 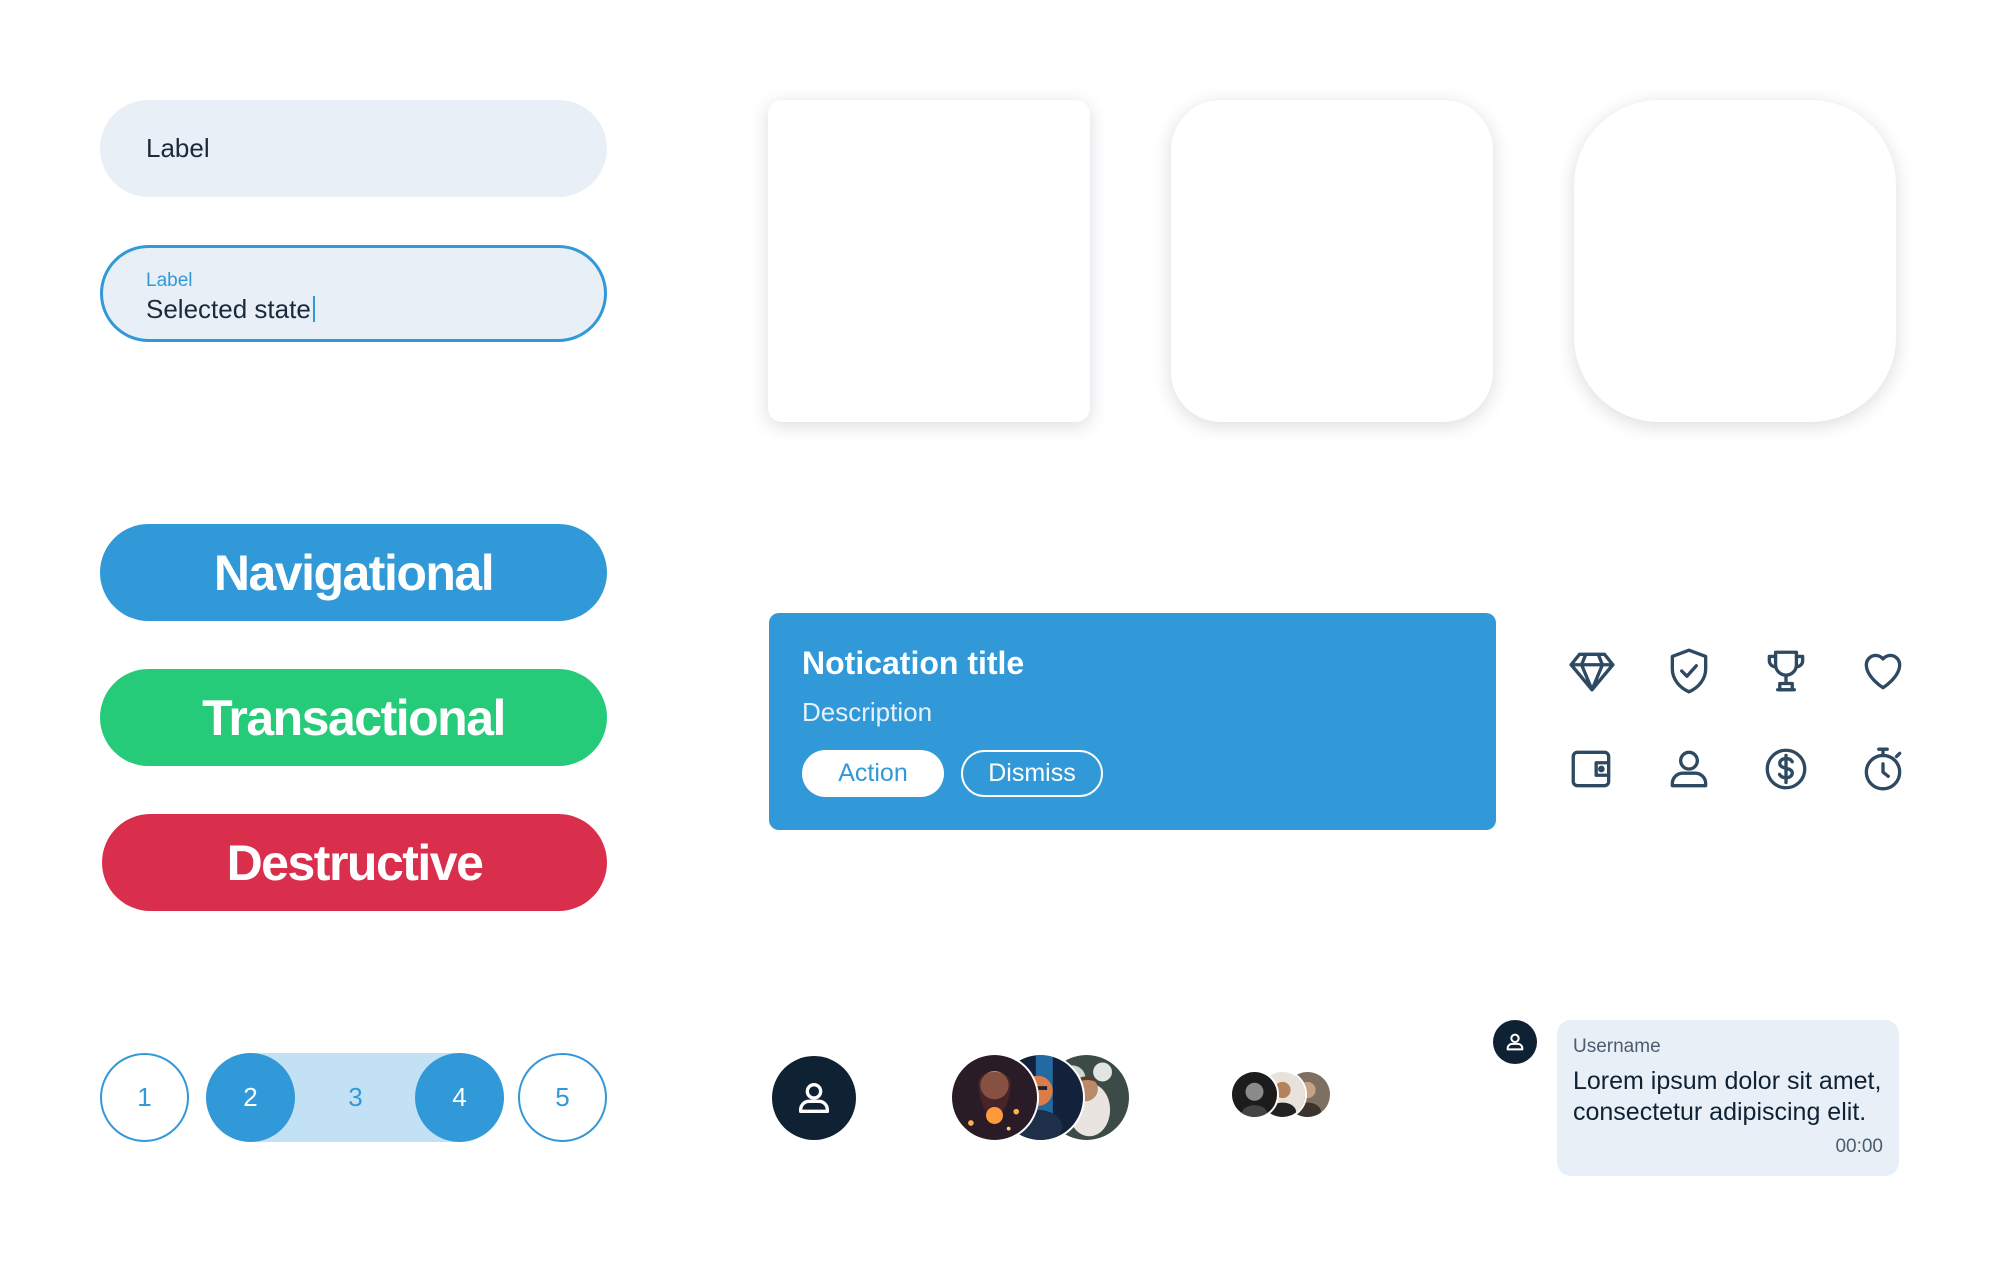 What do you see at coordinates (459, 1097) in the screenshot?
I see `page-button-4: 4` at bounding box center [459, 1097].